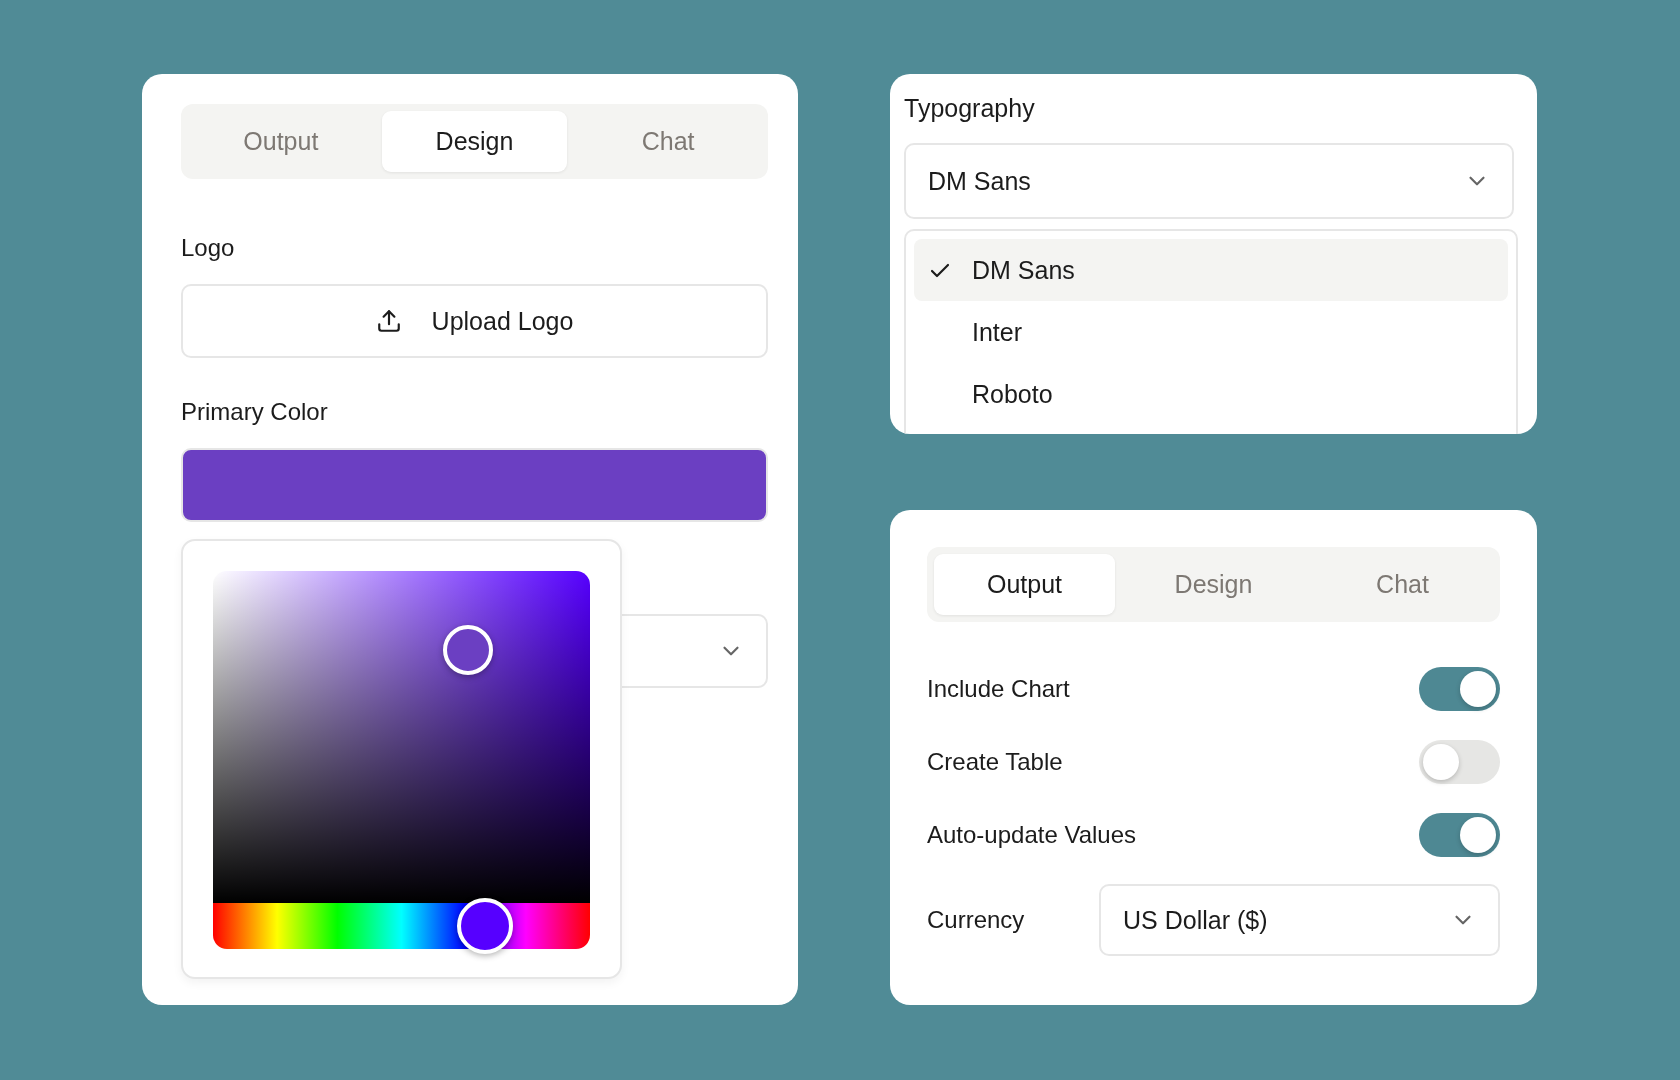  I want to click on font-select: DM Sans, so click(1209, 181).